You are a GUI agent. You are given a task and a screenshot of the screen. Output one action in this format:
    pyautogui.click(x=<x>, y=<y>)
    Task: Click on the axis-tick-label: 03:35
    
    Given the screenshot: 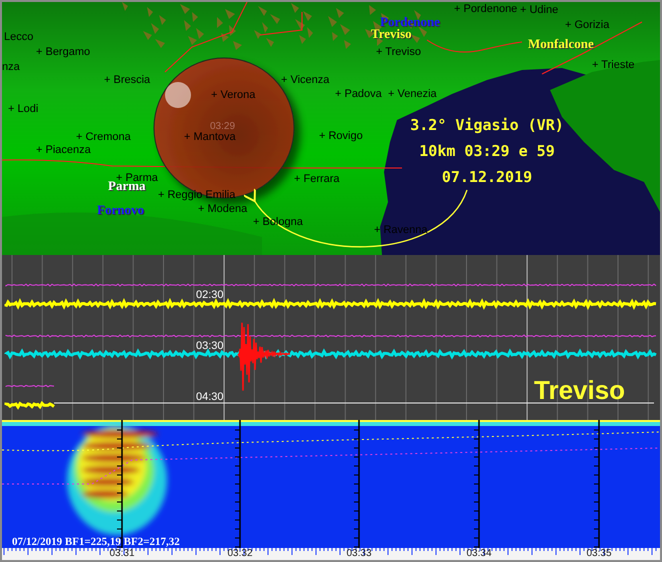 What is the action you would take?
    pyautogui.click(x=599, y=554)
    